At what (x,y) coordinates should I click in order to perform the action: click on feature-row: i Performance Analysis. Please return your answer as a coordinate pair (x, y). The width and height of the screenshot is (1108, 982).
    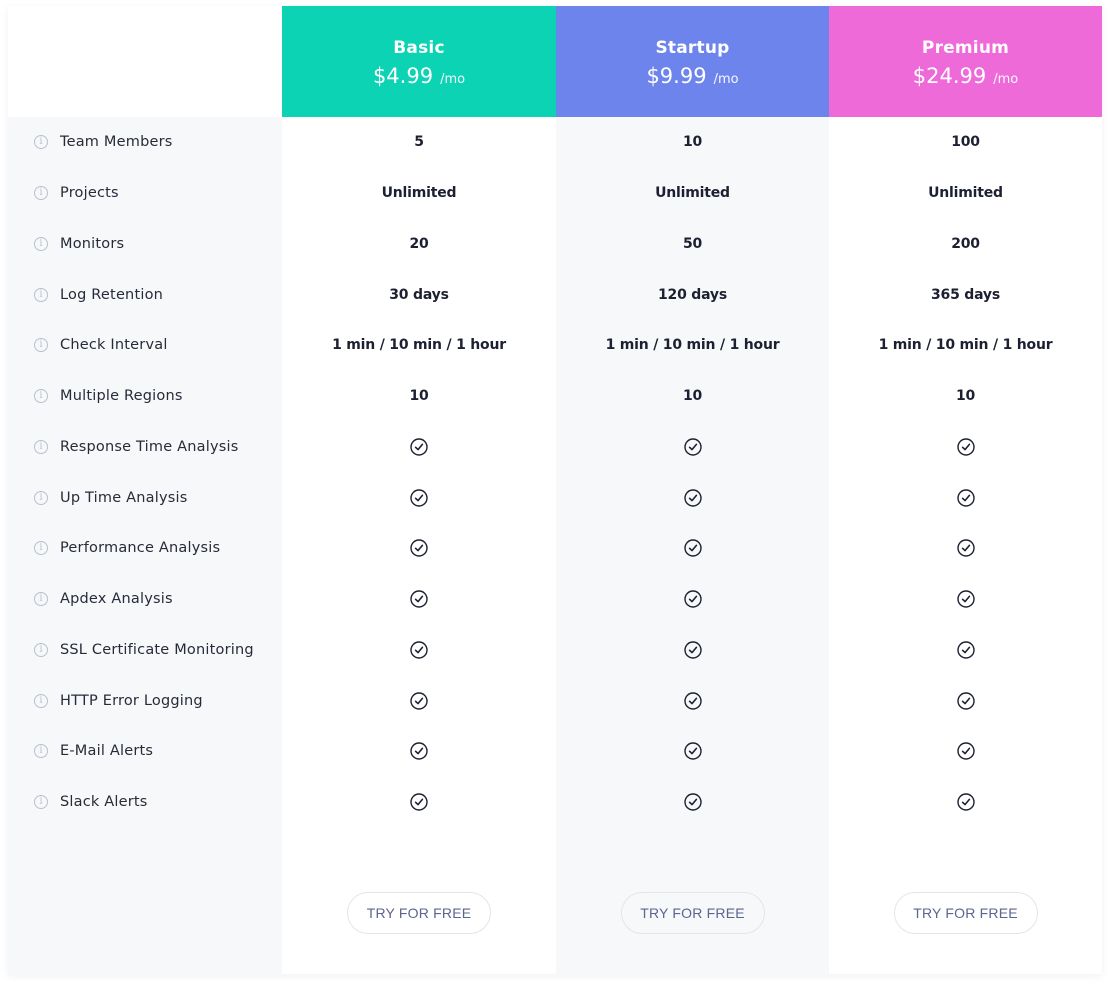
    Looking at the image, I should click on (145, 548).